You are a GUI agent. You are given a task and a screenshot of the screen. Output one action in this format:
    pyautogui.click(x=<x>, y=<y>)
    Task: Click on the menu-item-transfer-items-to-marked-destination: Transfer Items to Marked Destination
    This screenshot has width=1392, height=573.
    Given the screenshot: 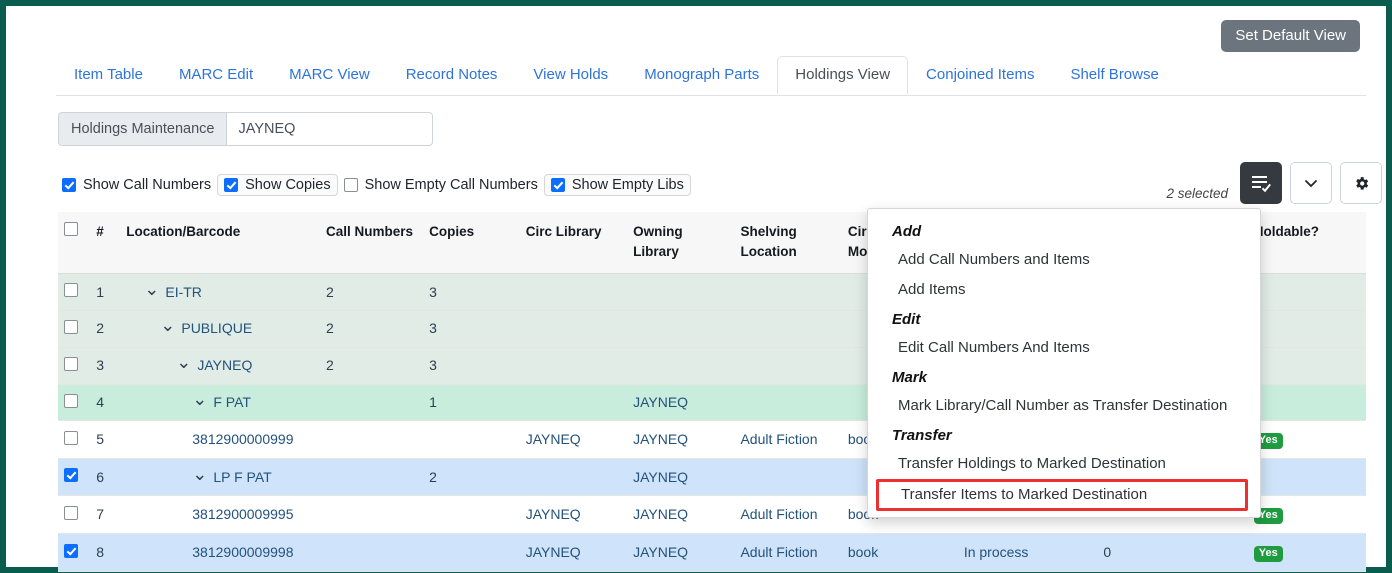 What is the action you would take?
    pyautogui.click(x=1062, y=495)
    